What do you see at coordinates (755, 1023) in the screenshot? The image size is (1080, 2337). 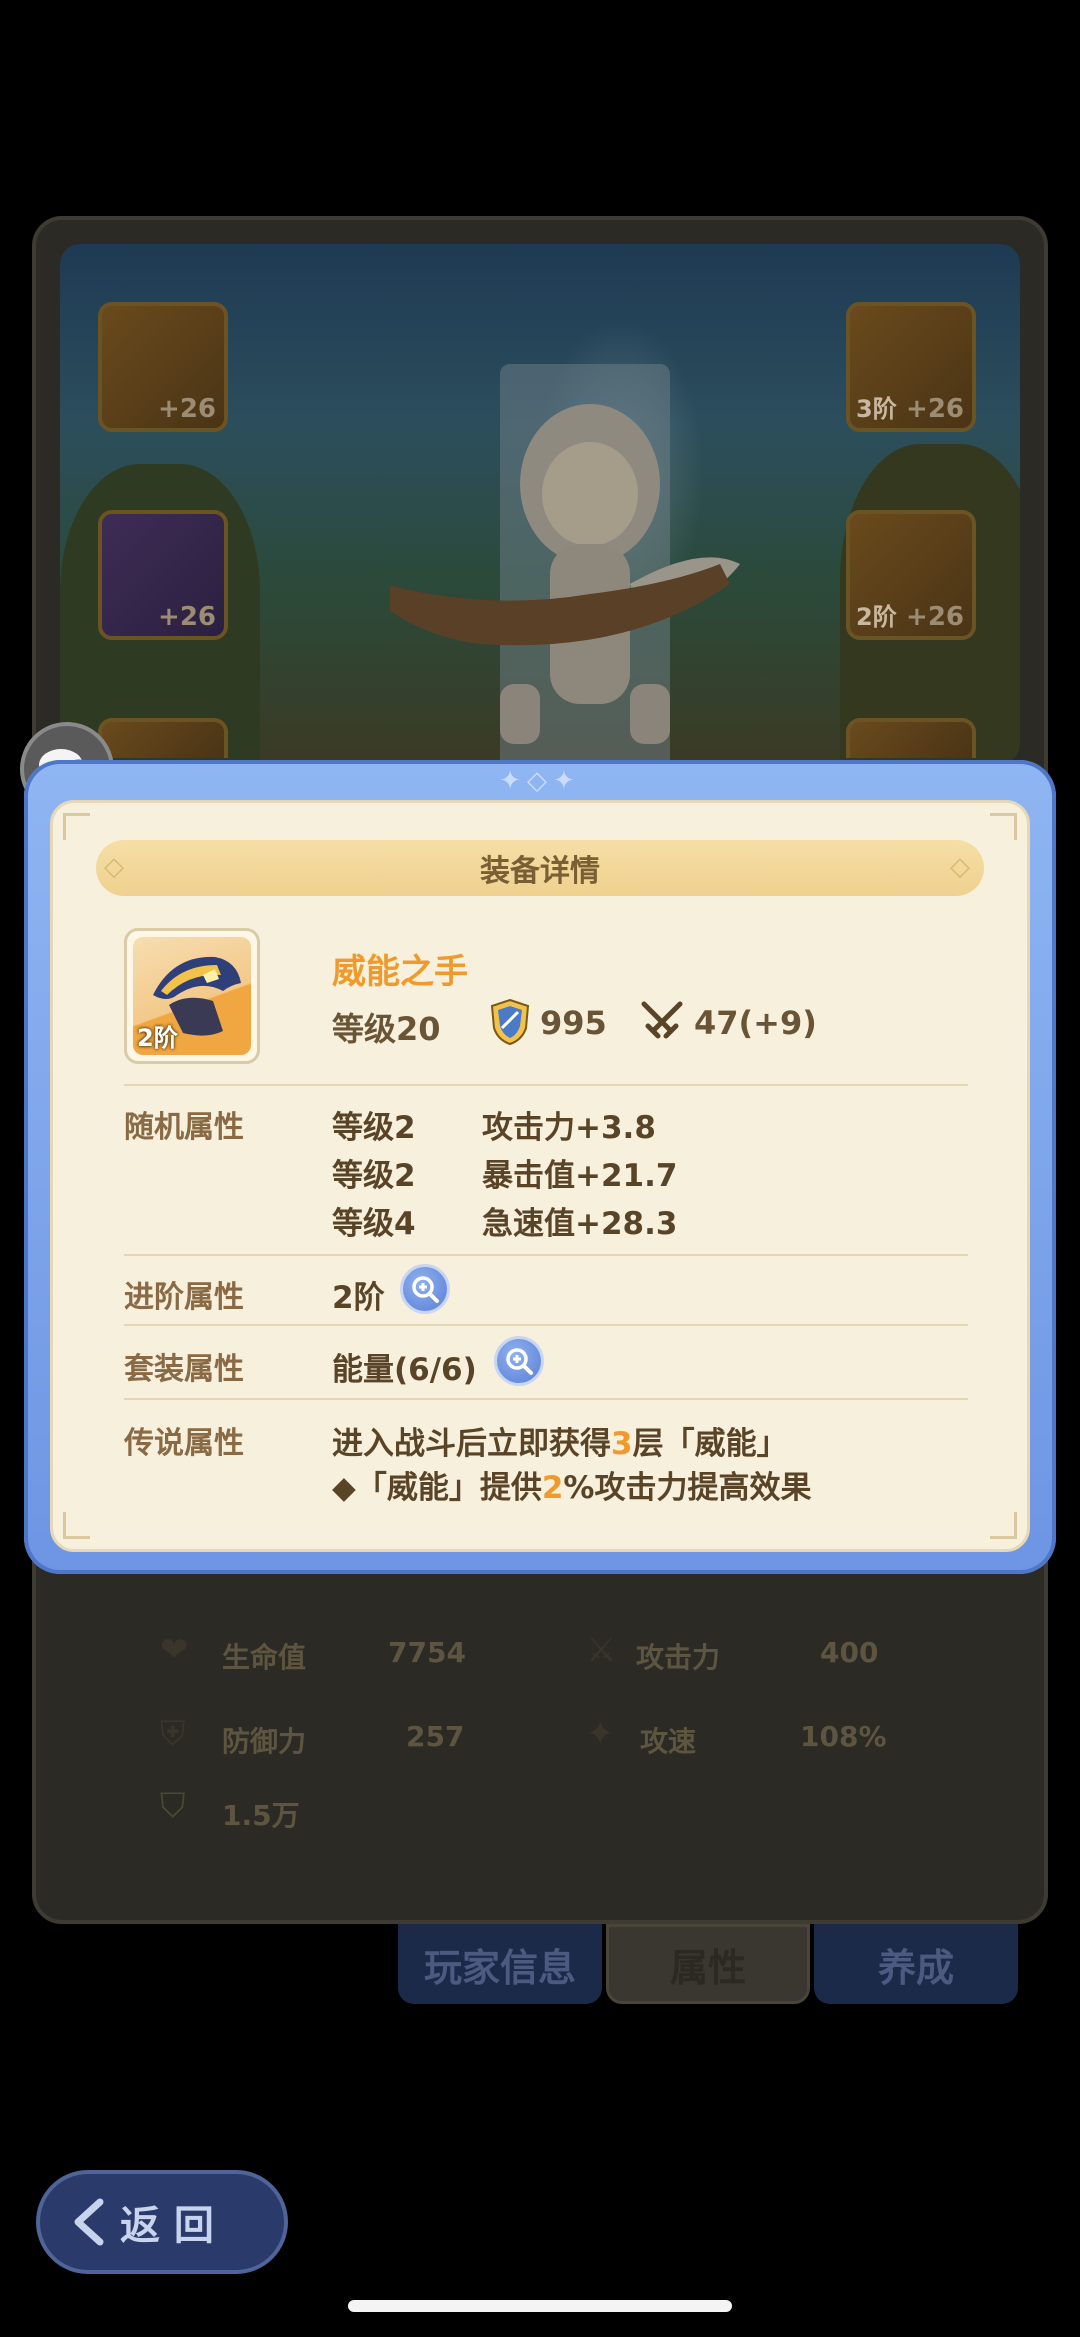 I see `item-attack: 47(+9)` at bounding box center [755, 1023].